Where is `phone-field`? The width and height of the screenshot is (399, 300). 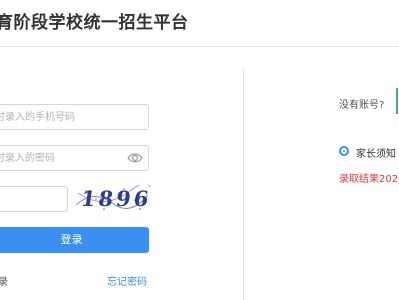 phone-field is located at coordinates (74, 117).